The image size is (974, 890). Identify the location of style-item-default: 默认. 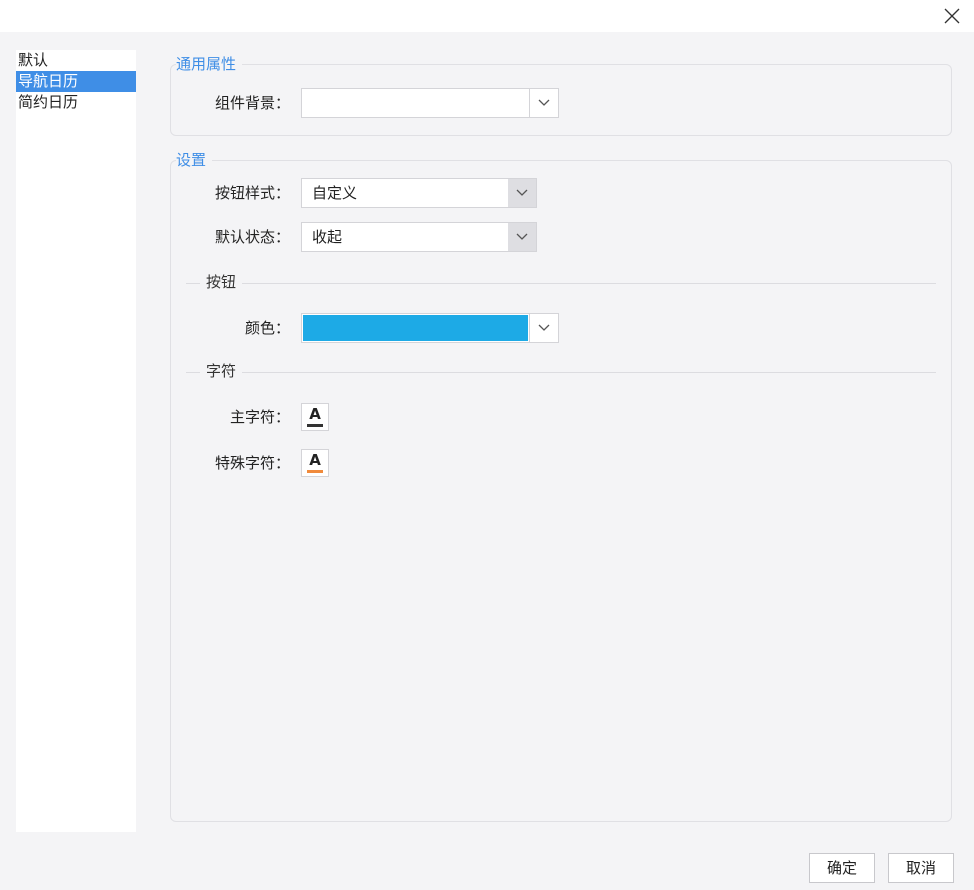
(76, 60).